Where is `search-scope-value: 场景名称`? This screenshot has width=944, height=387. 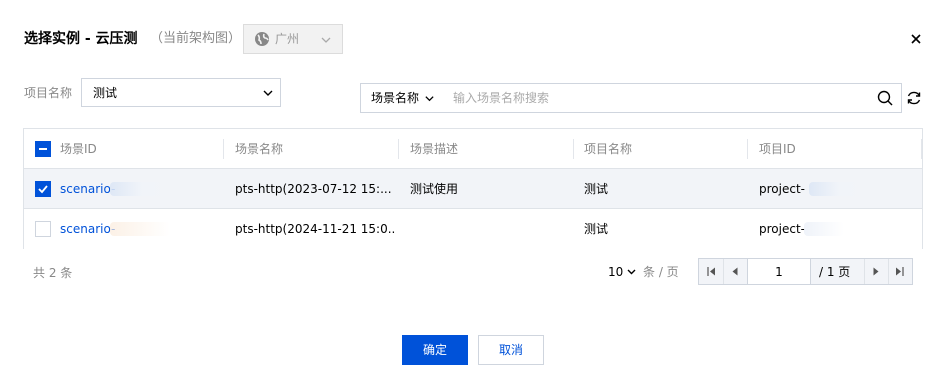
search-scope-value: 场景名称 is located at coordinates (395, 98).